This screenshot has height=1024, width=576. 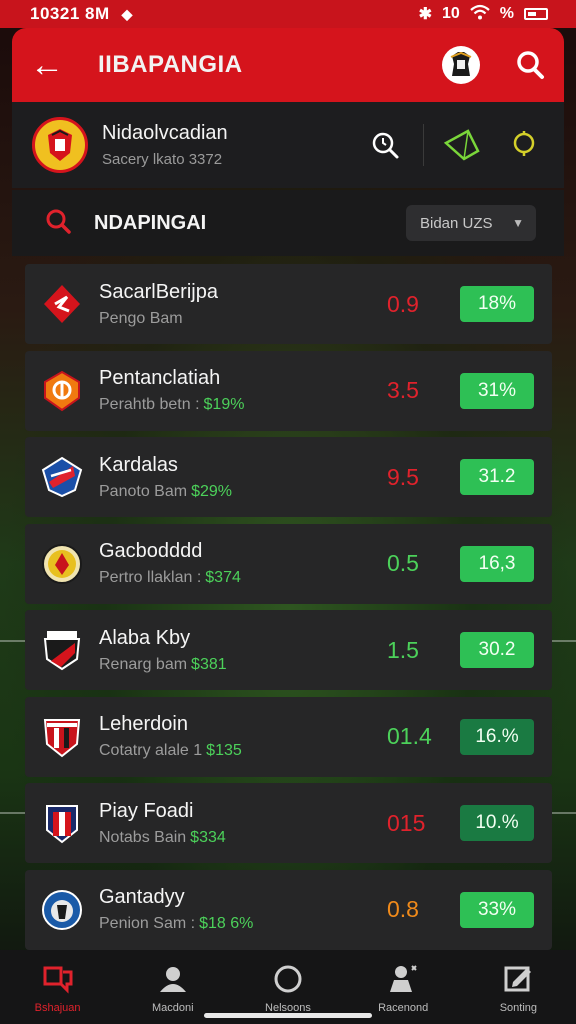 What do you see at coordinates (162, 837) in the screenshot?
I see `team-meta: Notabs Bain $334` at bounding box center [162, 837].